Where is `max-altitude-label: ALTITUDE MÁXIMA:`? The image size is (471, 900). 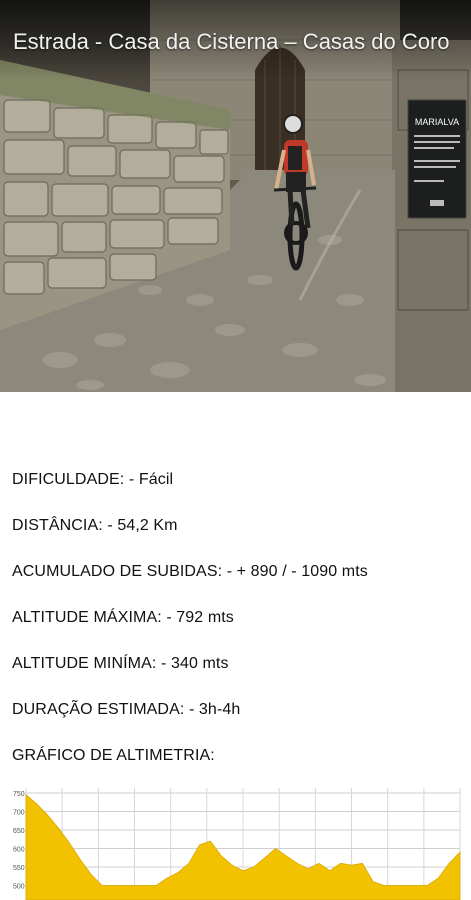 max-altitude-label: ALTITUDE MÁXIMA: is located at coordinates (87, 617).